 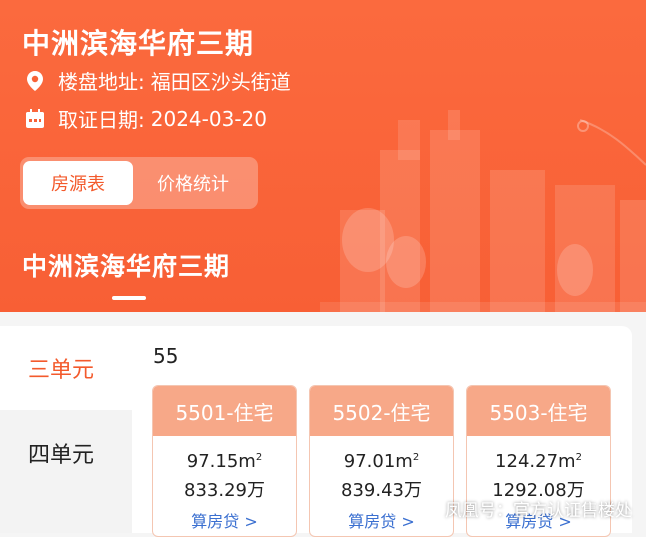 What do you see at coordinates (538, 411) in the screenshot?
I see `card-title: 5503-住宅` at bounding box center [538, 411].